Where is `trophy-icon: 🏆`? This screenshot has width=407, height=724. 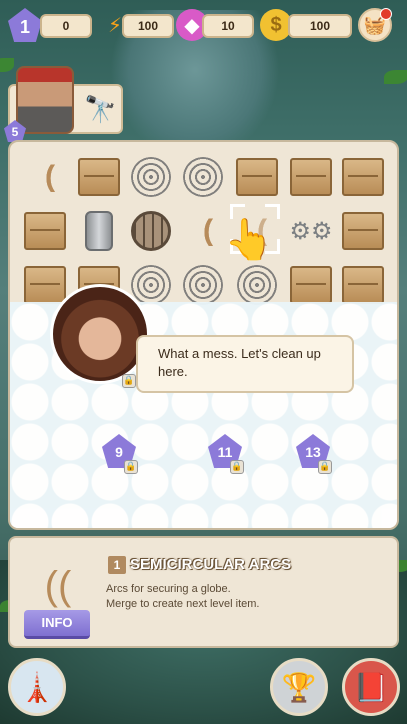
trophy-icon: 🏆 is located at coordinates (299, 687).